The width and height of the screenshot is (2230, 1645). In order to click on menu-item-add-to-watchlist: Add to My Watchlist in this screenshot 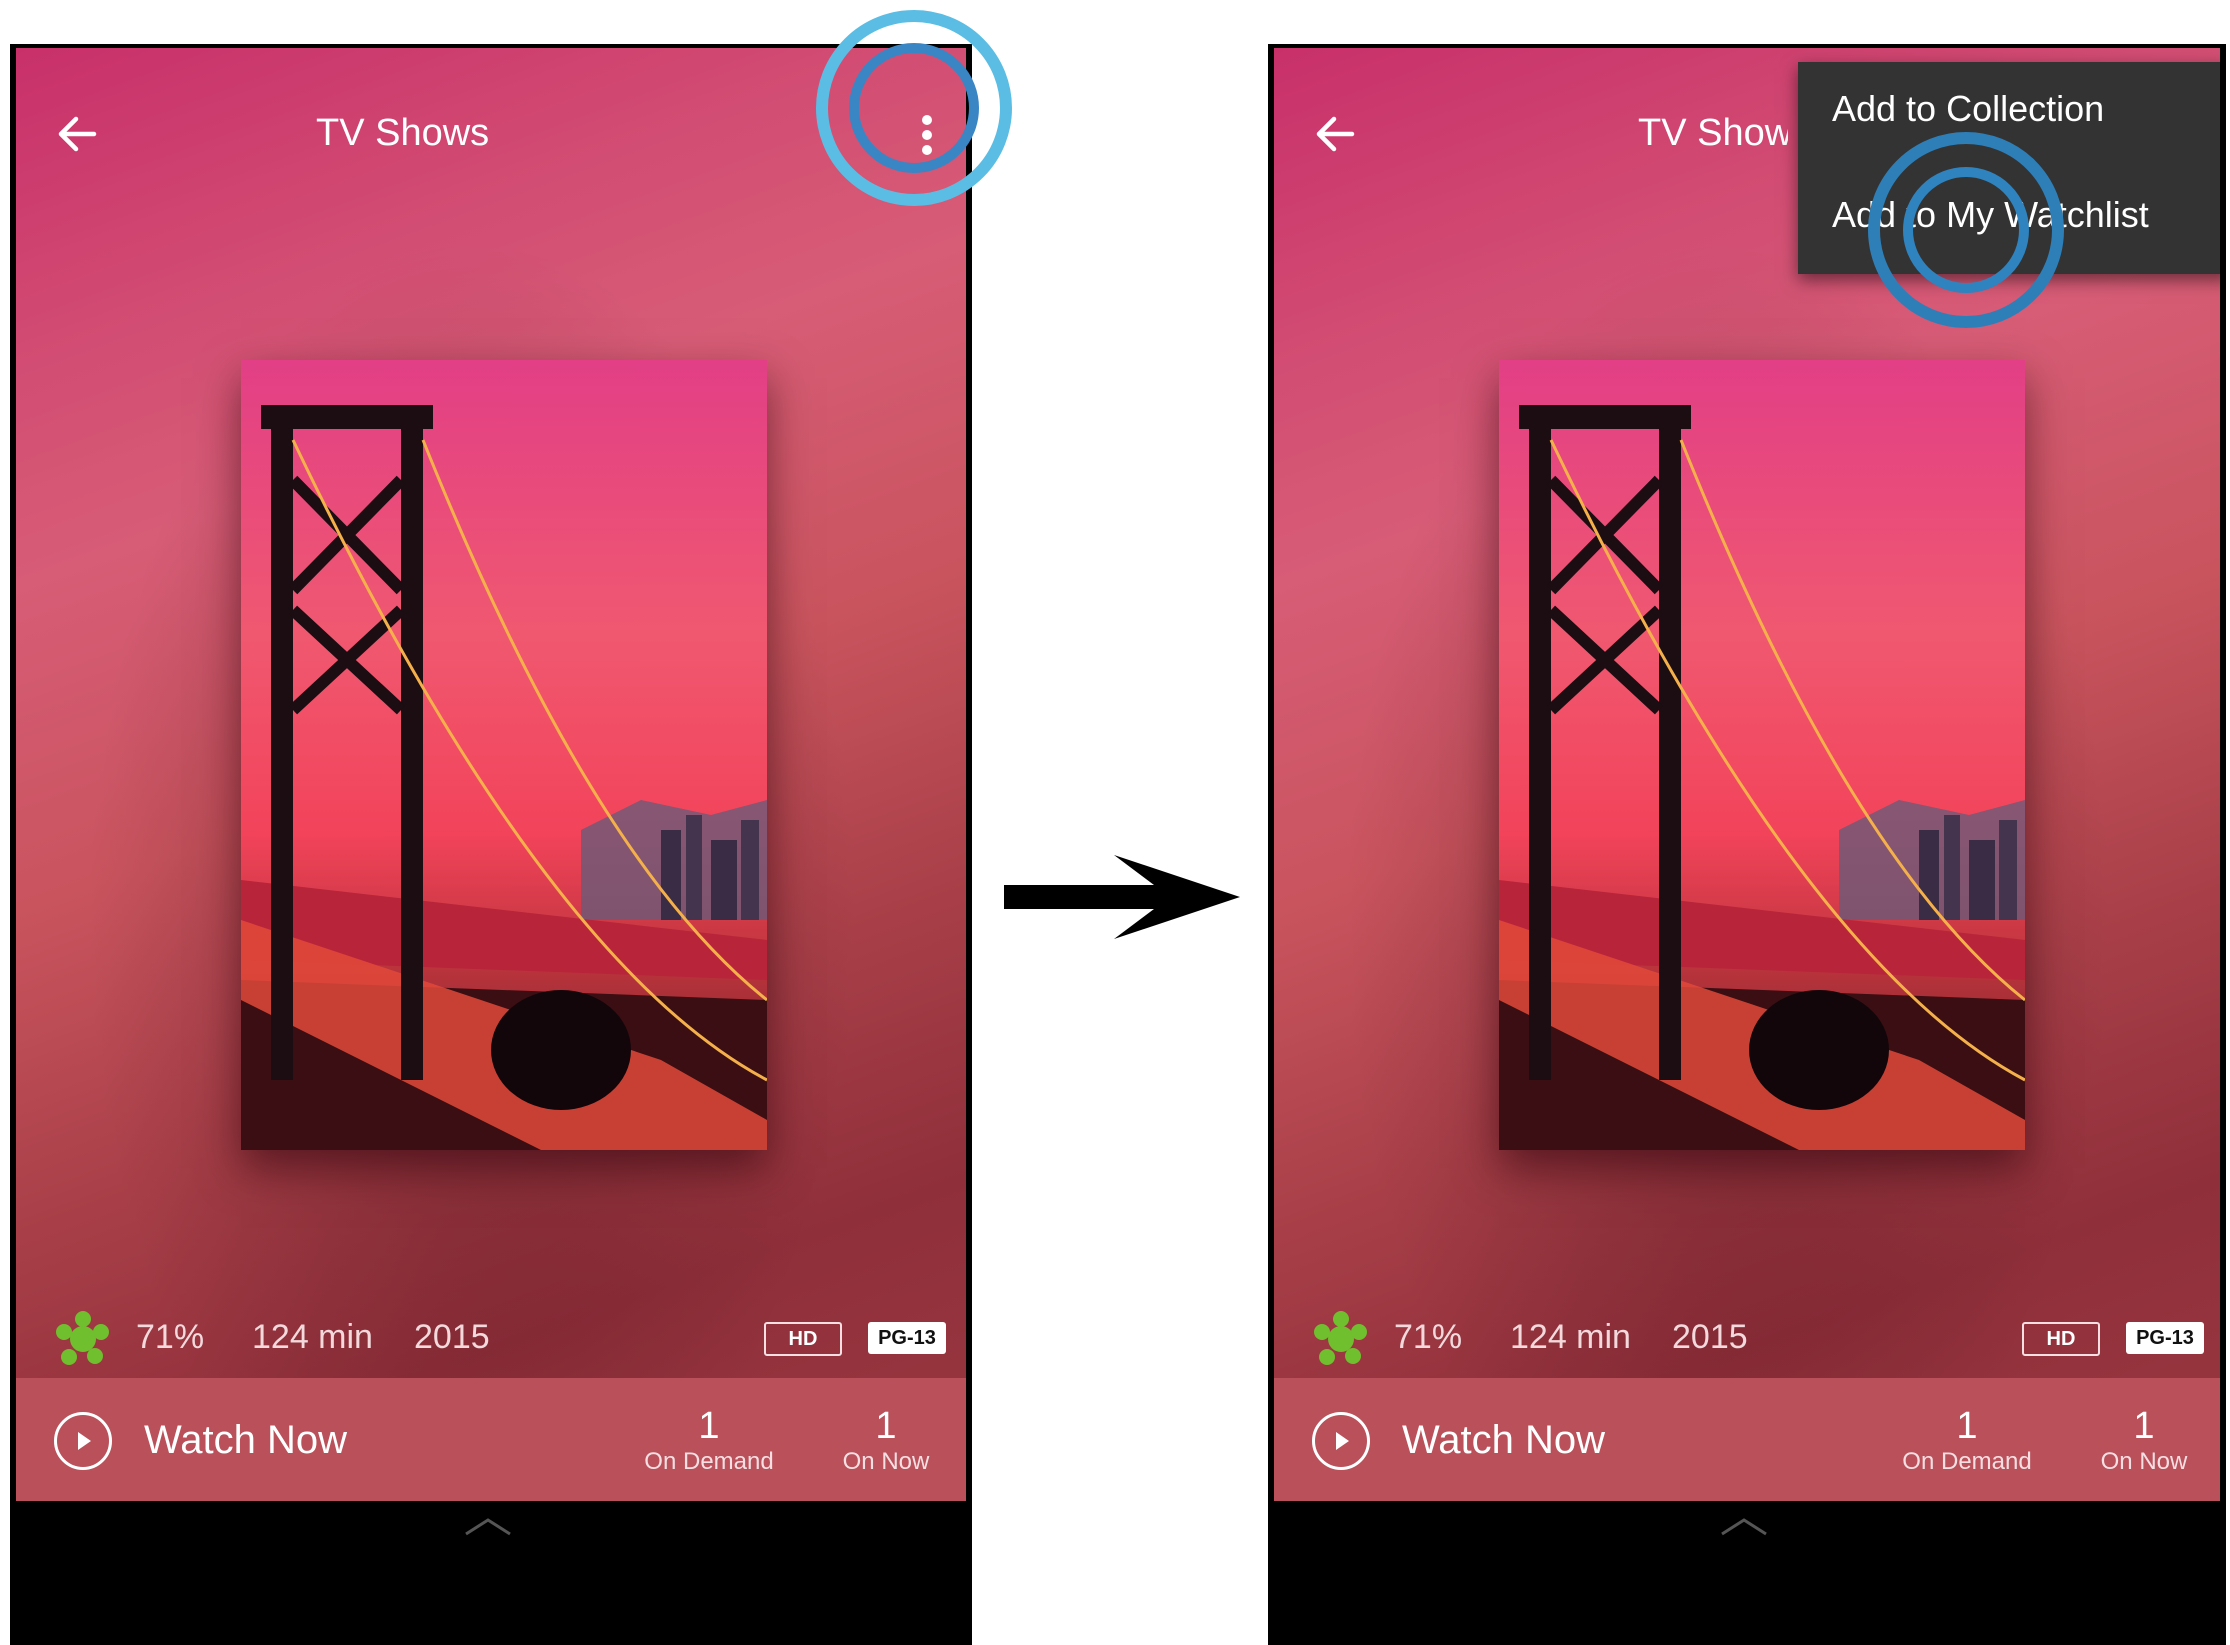, I will do `click(1990, 215)`.